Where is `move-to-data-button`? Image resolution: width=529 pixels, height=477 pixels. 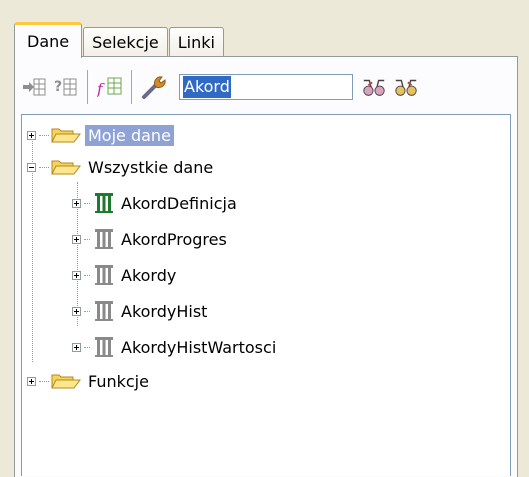 move-to-data-button is located at coordinates (34, 87).